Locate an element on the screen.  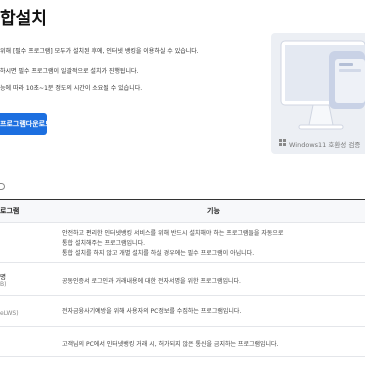
info-icon is located at coordinates (2, 186).